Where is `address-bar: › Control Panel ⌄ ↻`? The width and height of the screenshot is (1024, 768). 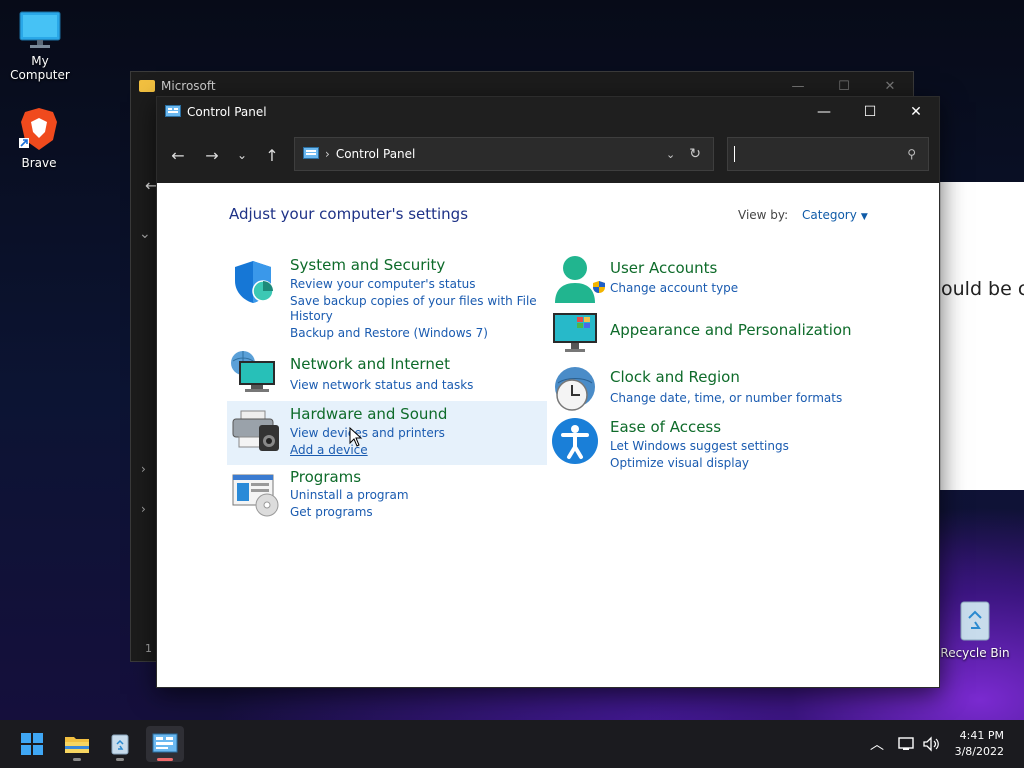 address-bar: › Control Panel ⌄ ↻ is located at coordinates (504, 154).